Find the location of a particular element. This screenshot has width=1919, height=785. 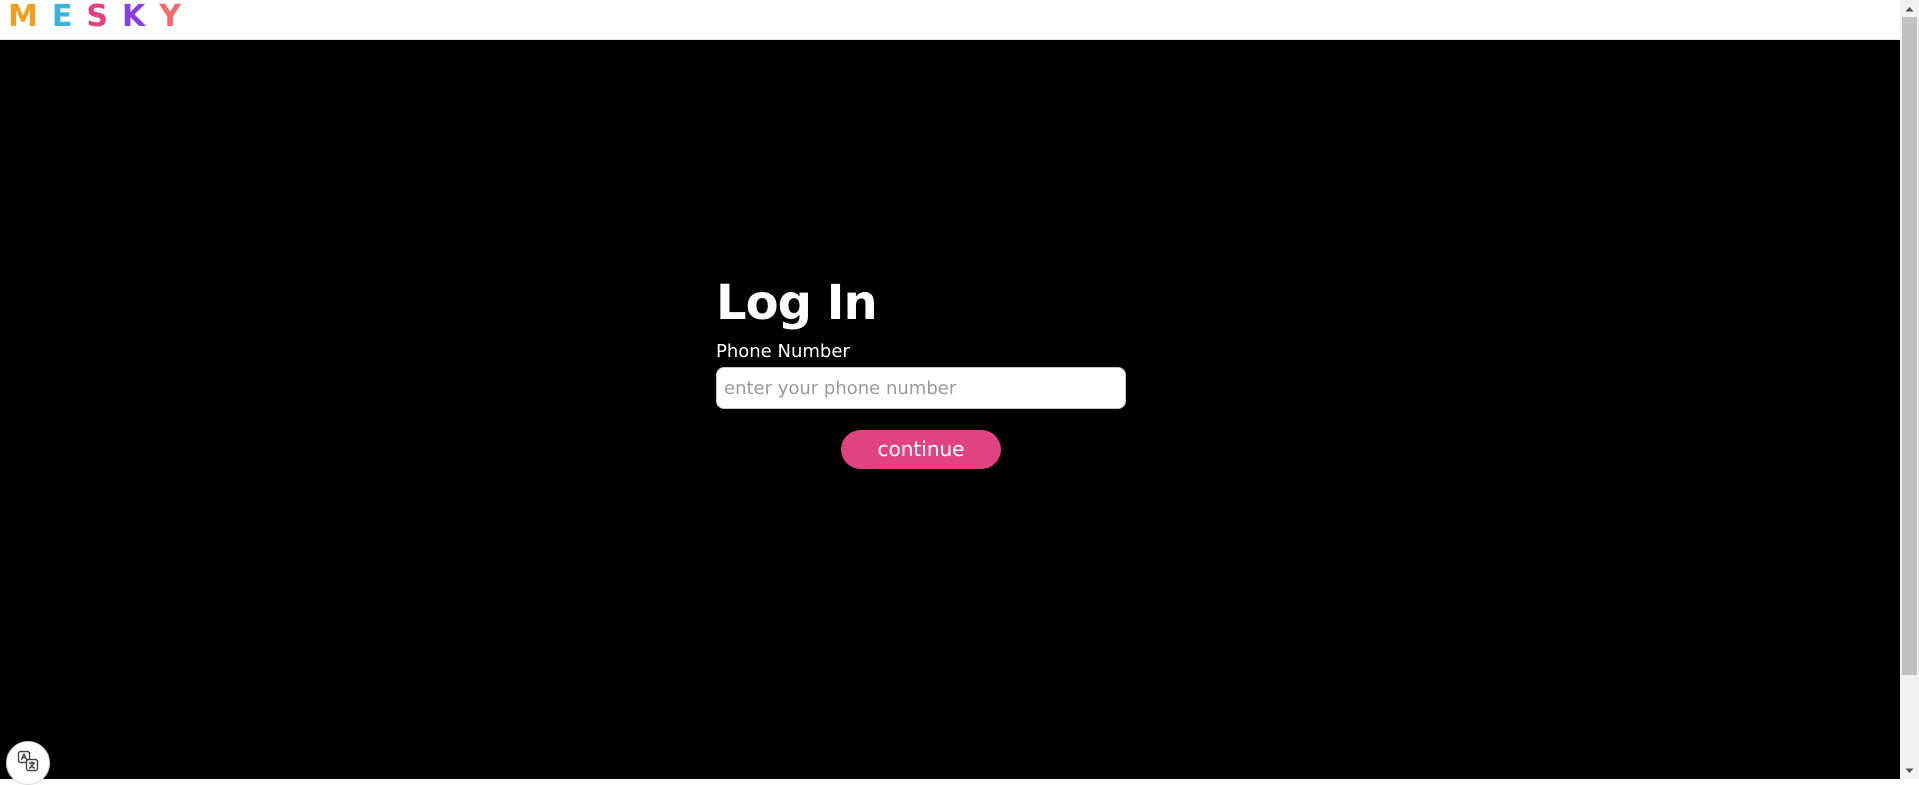

page-title: Log In is located at coordinates (797, 303).